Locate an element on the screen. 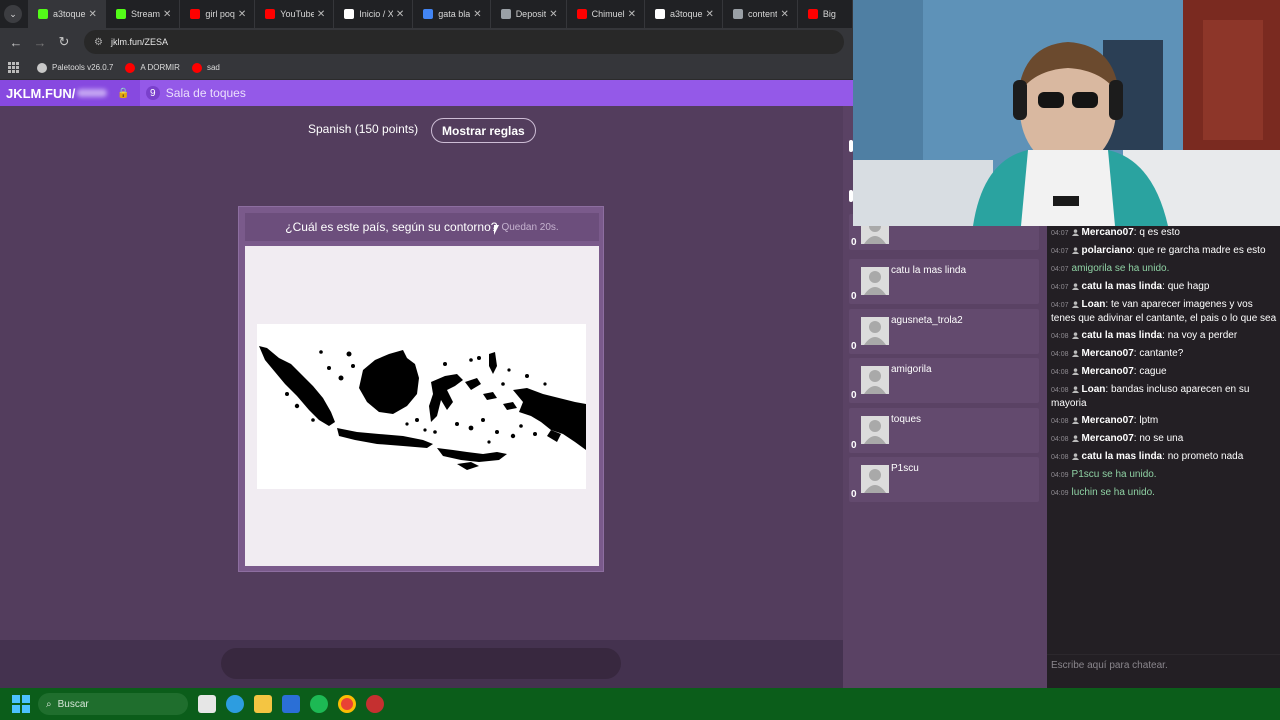 This screenshot has width=1280, height=720. browser-tab: Chimuel ✕ is located at coordinates (606, 14).